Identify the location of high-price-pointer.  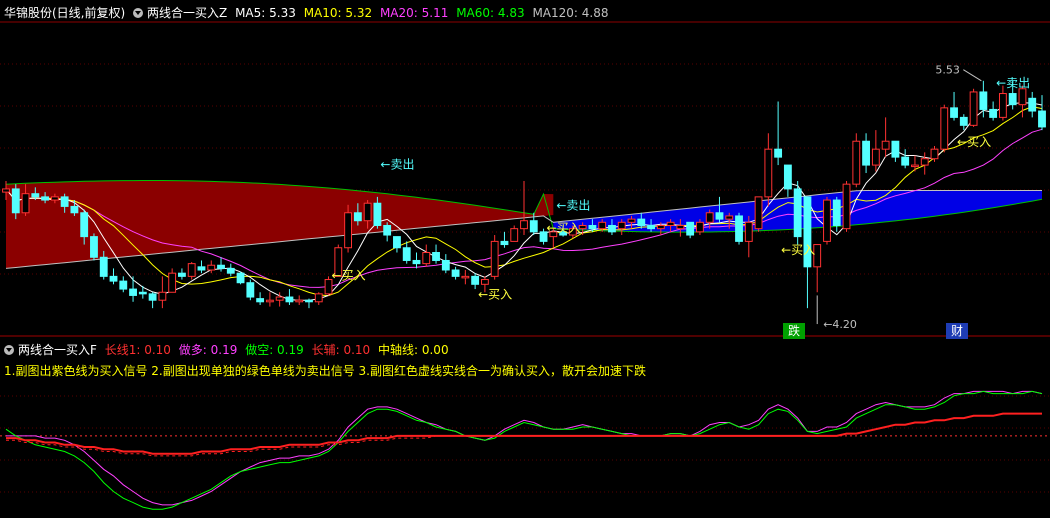
(972, 75).